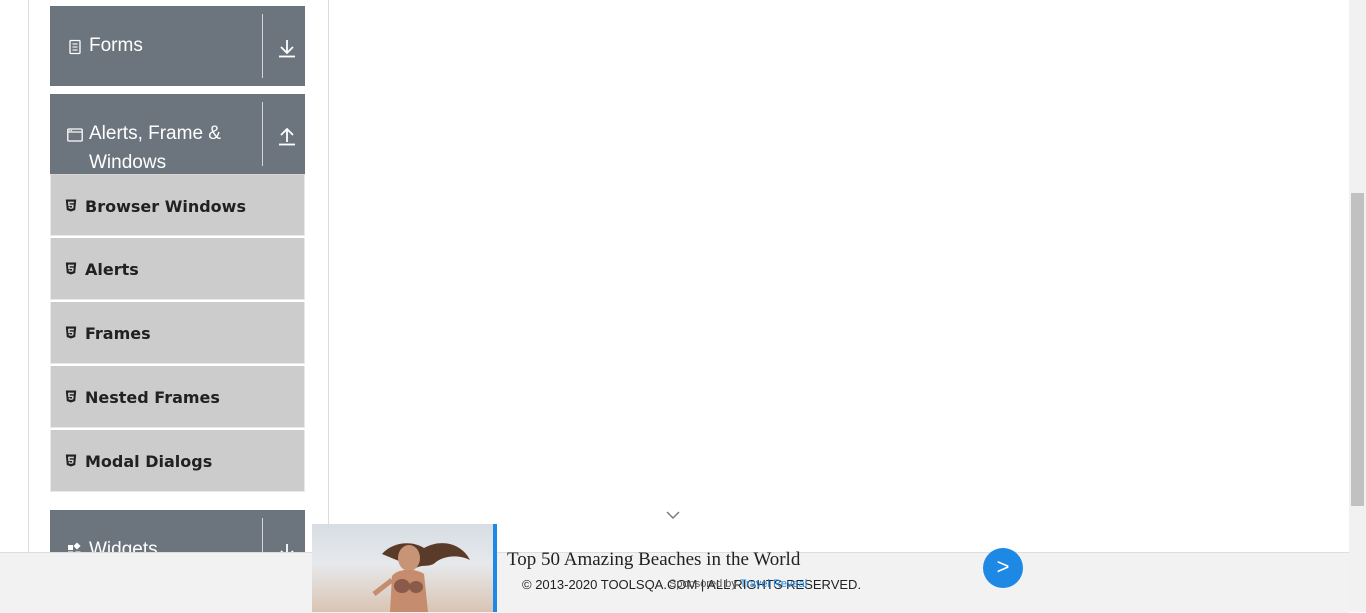  What do you see at coordinates (152, 397) in the screenshot?
I see `menu-item-label: Nested Frames` at bounding box center [152, 397].